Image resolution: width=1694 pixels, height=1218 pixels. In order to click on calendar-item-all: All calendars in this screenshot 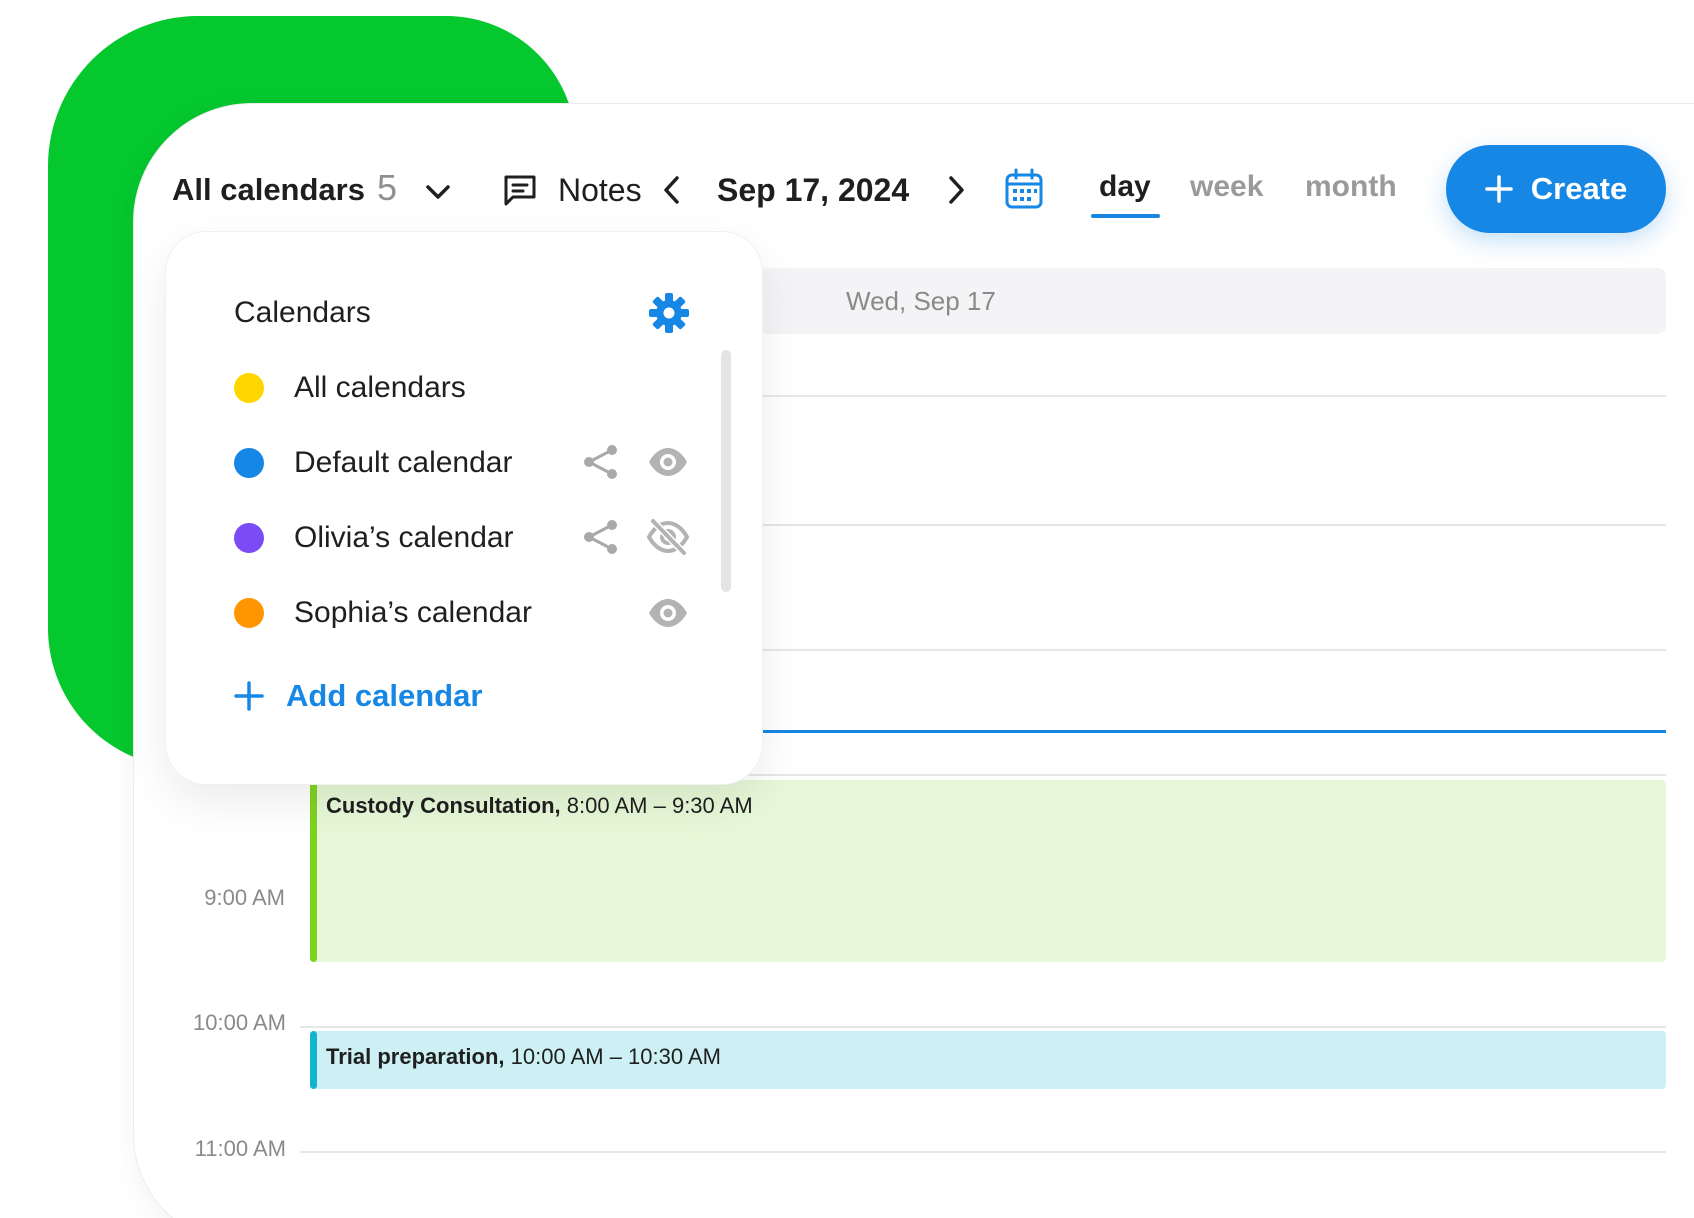, I will do `click(380, 388)`.